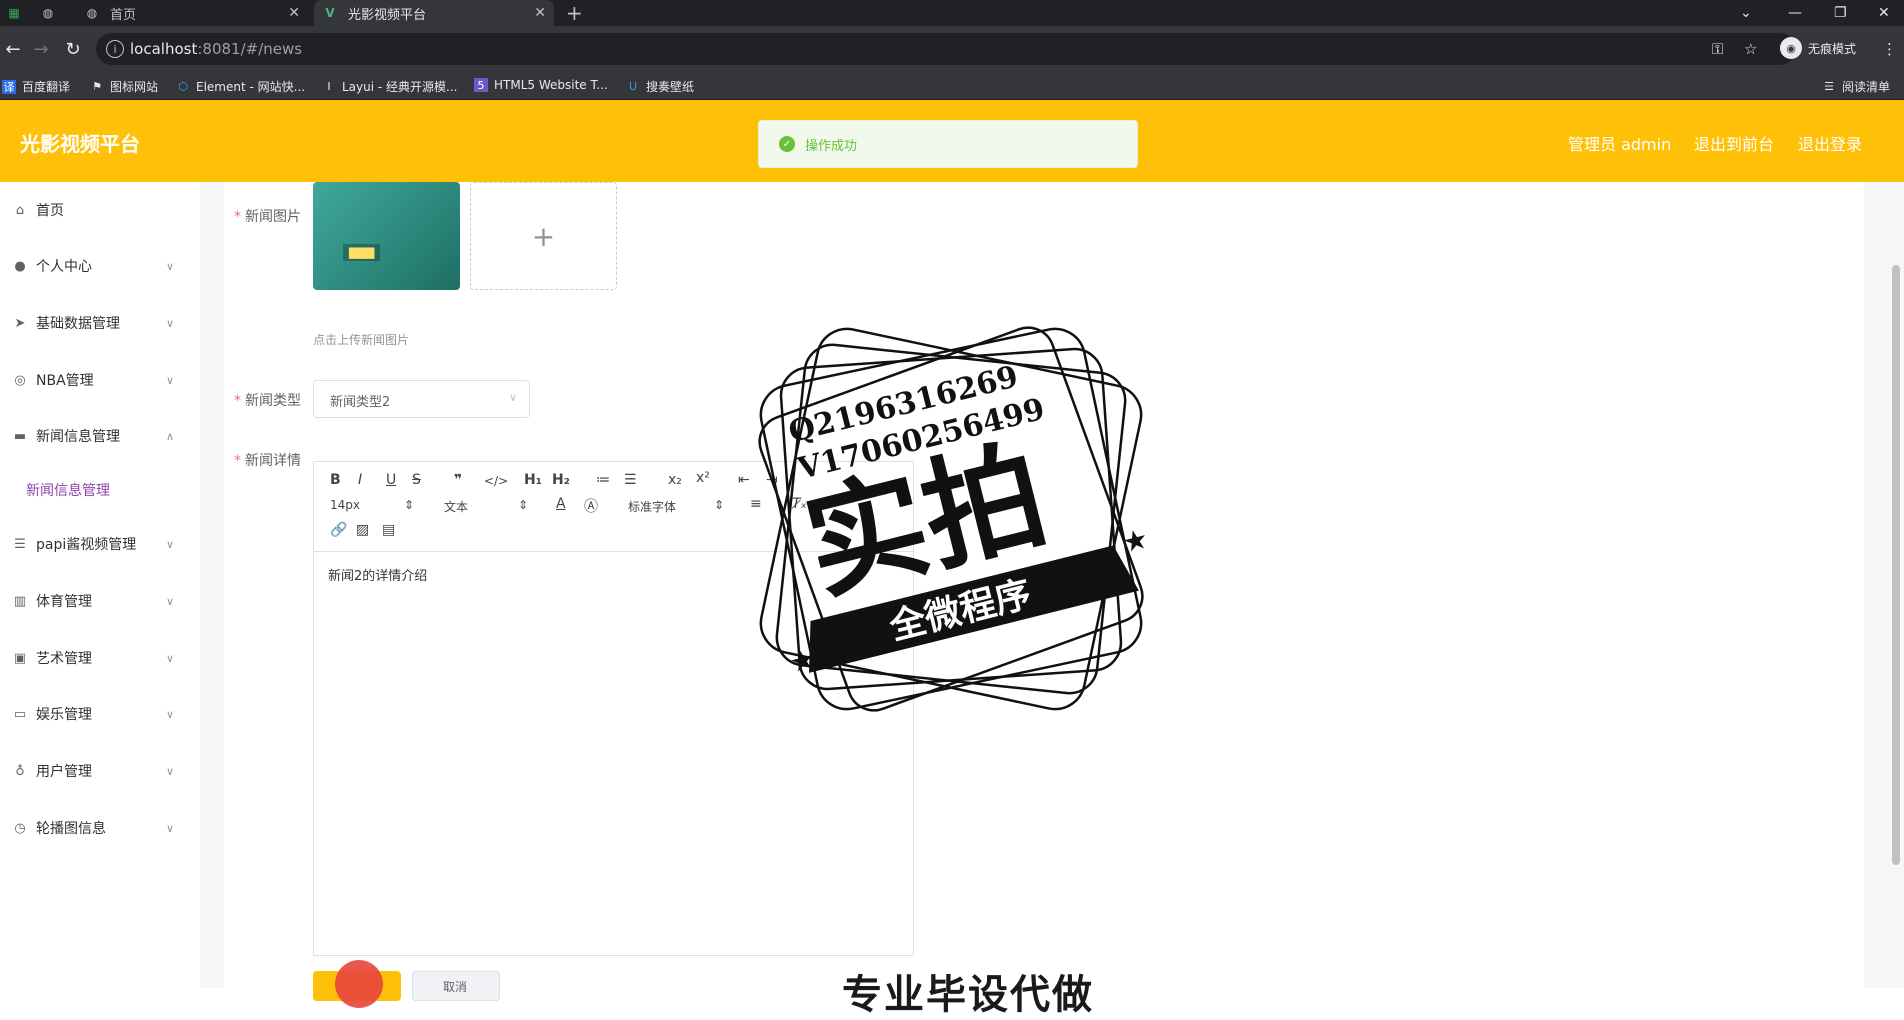 This screenshot has width=1904, height=1020. Describe the element at coordinates (86, 545) in the screenshot. I see `sidebar-item-label: papi酱视频管理` at that location.